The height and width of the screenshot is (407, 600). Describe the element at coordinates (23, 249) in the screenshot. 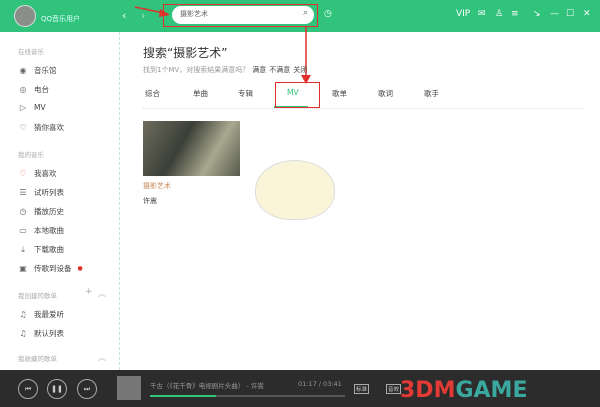

I see `download-icon: ⤓` at that location.